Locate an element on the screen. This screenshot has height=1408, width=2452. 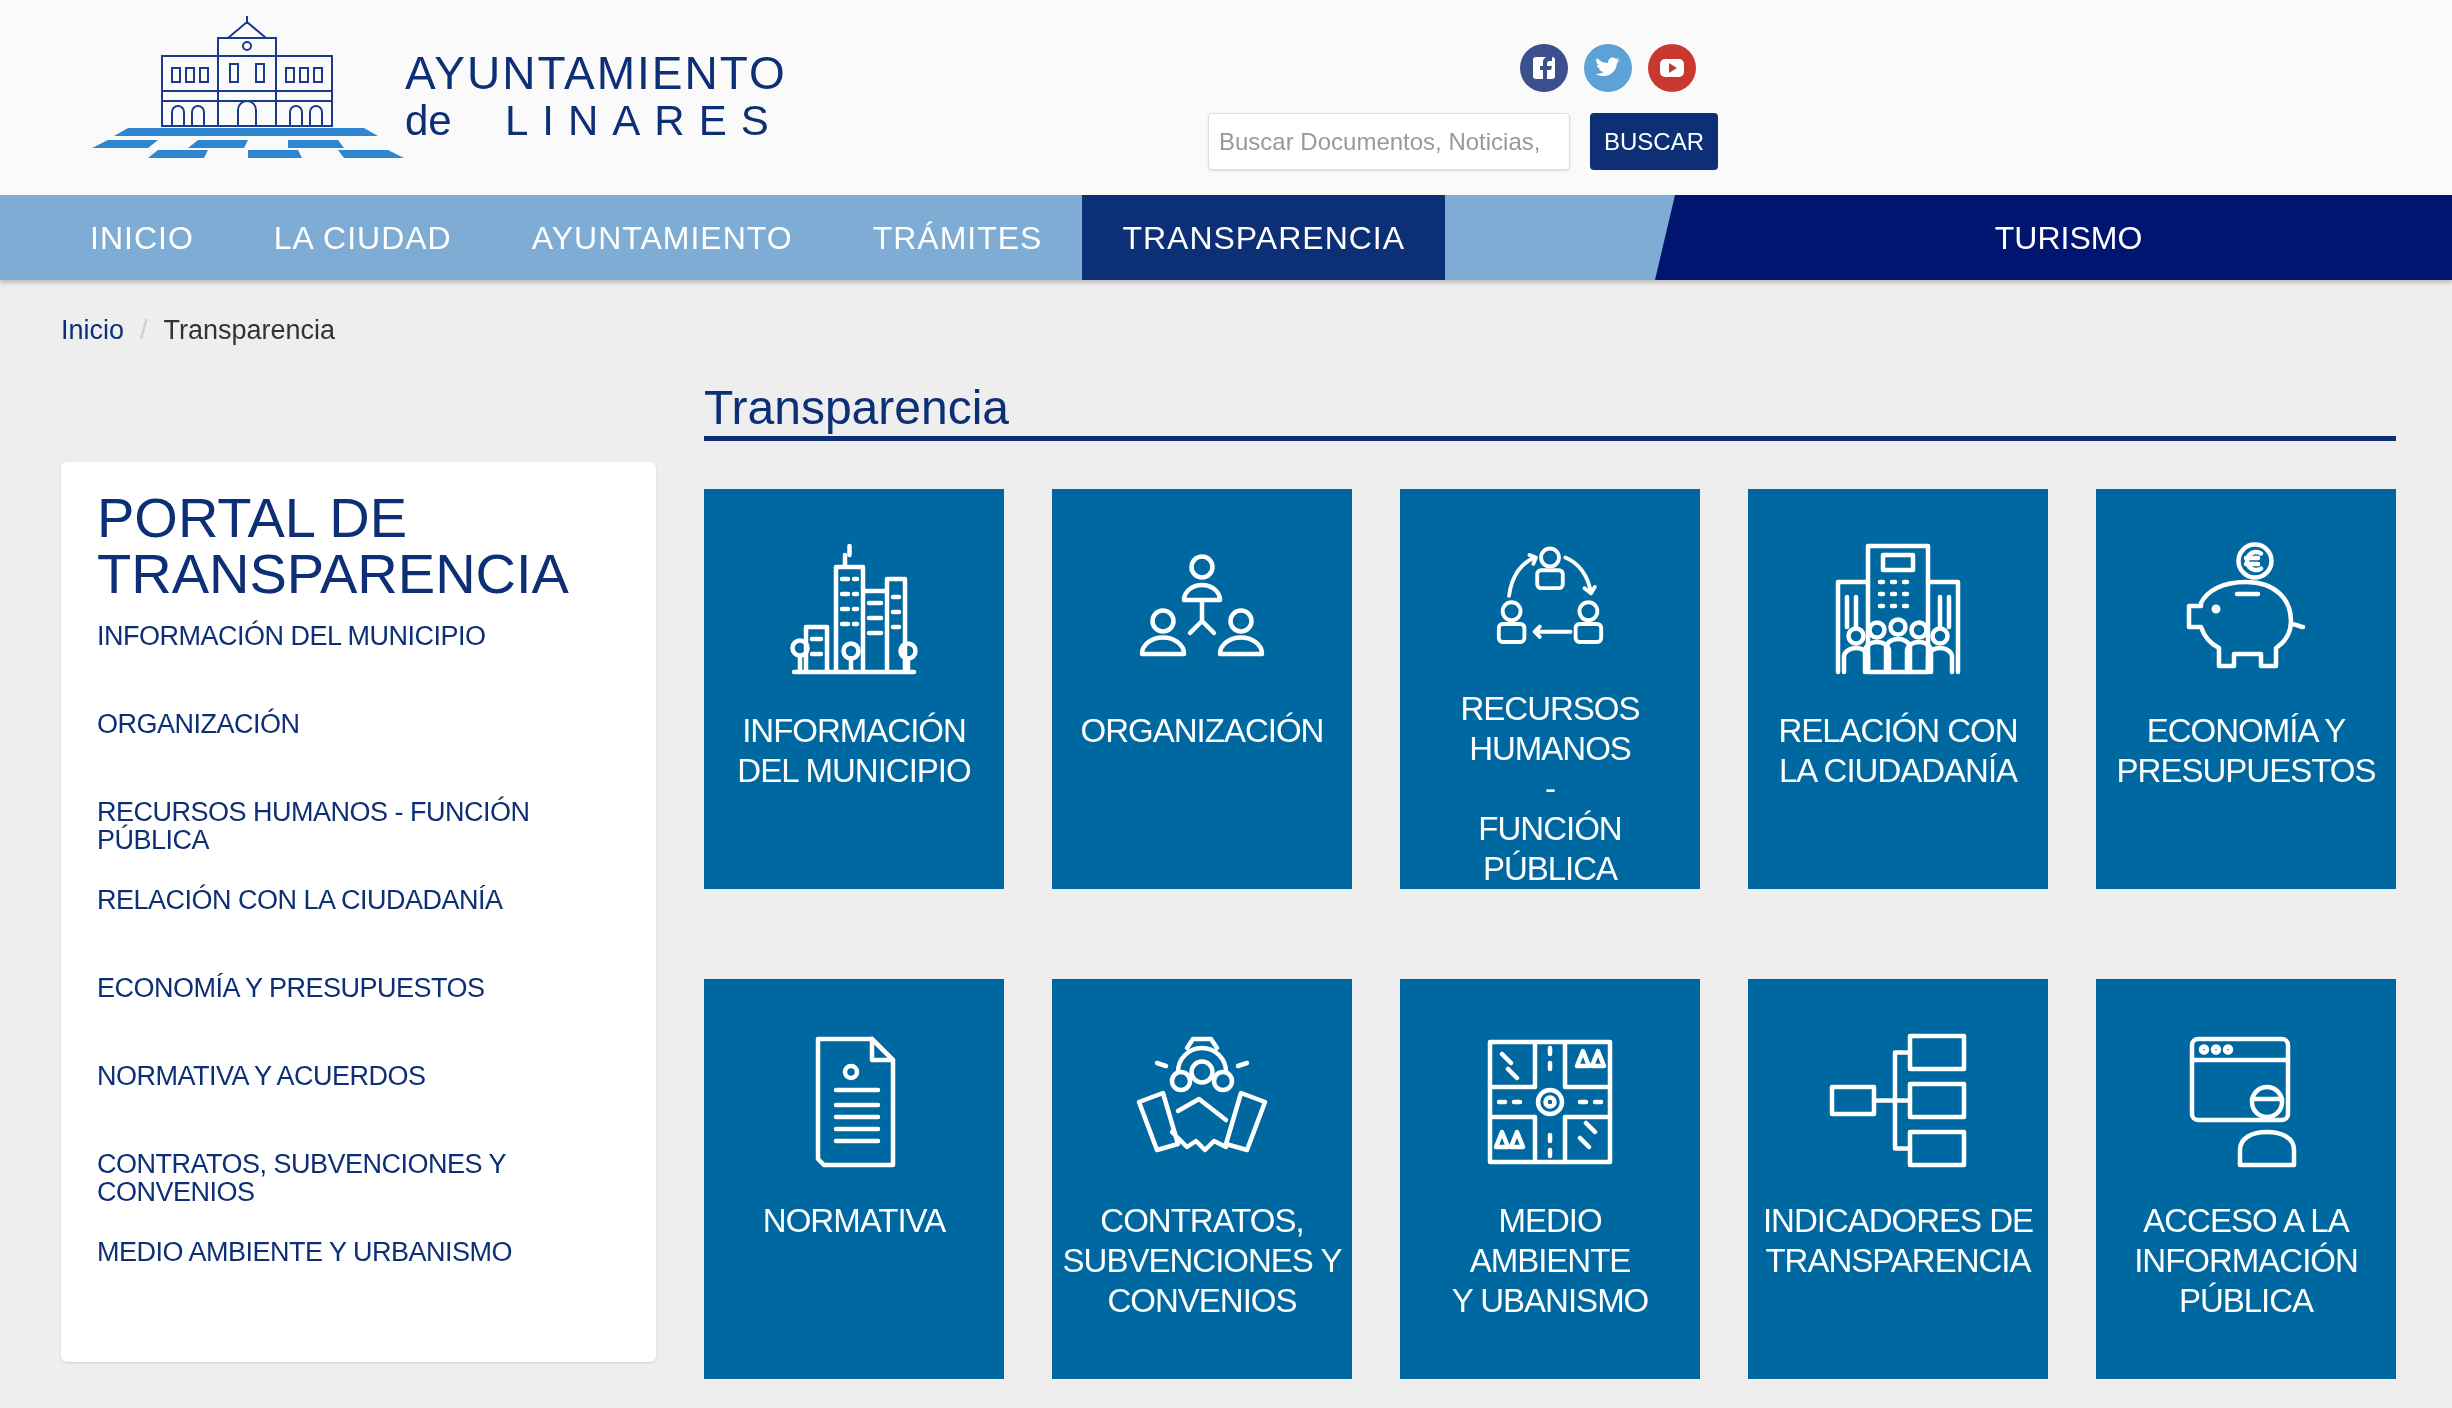
nav-tab: TRANSPARENCIA is located at coordinates (1264, 237).